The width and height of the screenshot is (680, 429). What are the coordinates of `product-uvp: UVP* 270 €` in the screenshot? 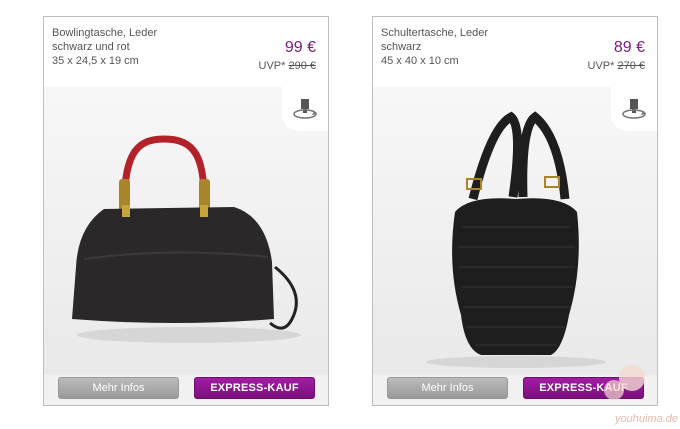 It's located at (617, 66).